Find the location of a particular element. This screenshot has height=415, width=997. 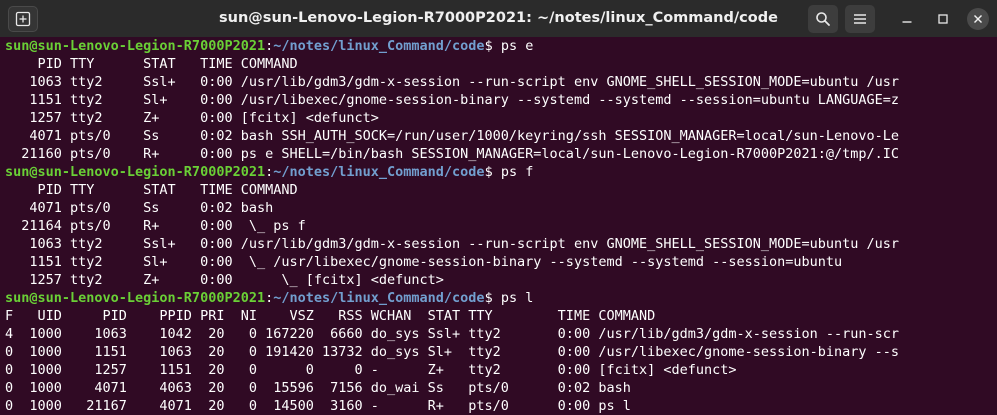

close-icon is located at coordinates (978, 19).